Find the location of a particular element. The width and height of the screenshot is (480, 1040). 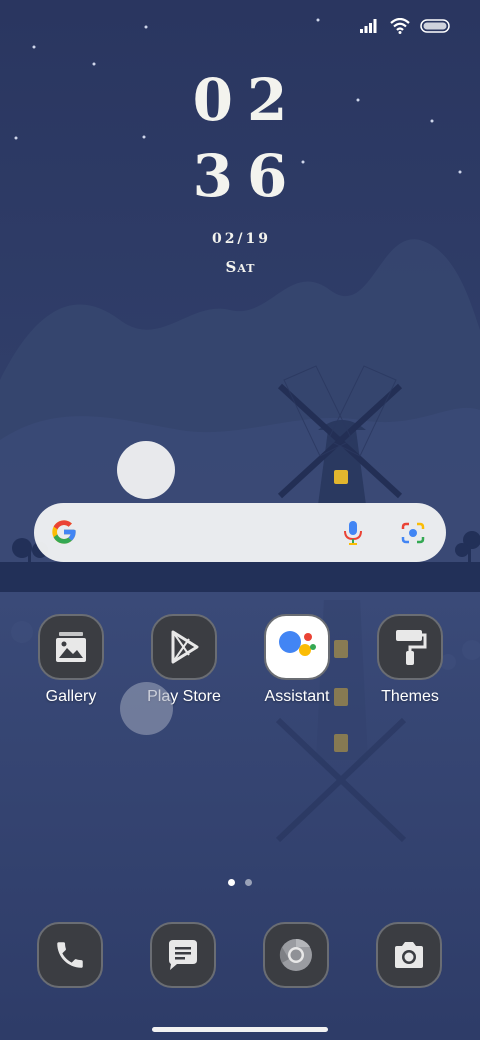

dock-messages is located at coordinates (183, 955).